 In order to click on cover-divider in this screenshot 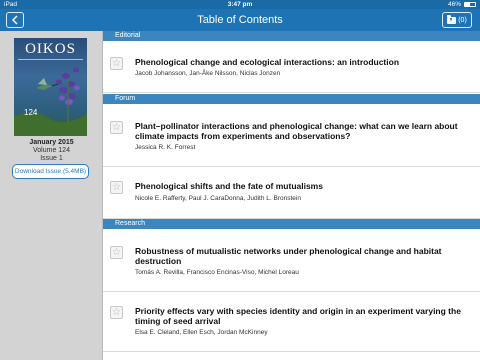, I will do `click(50, 59)`.